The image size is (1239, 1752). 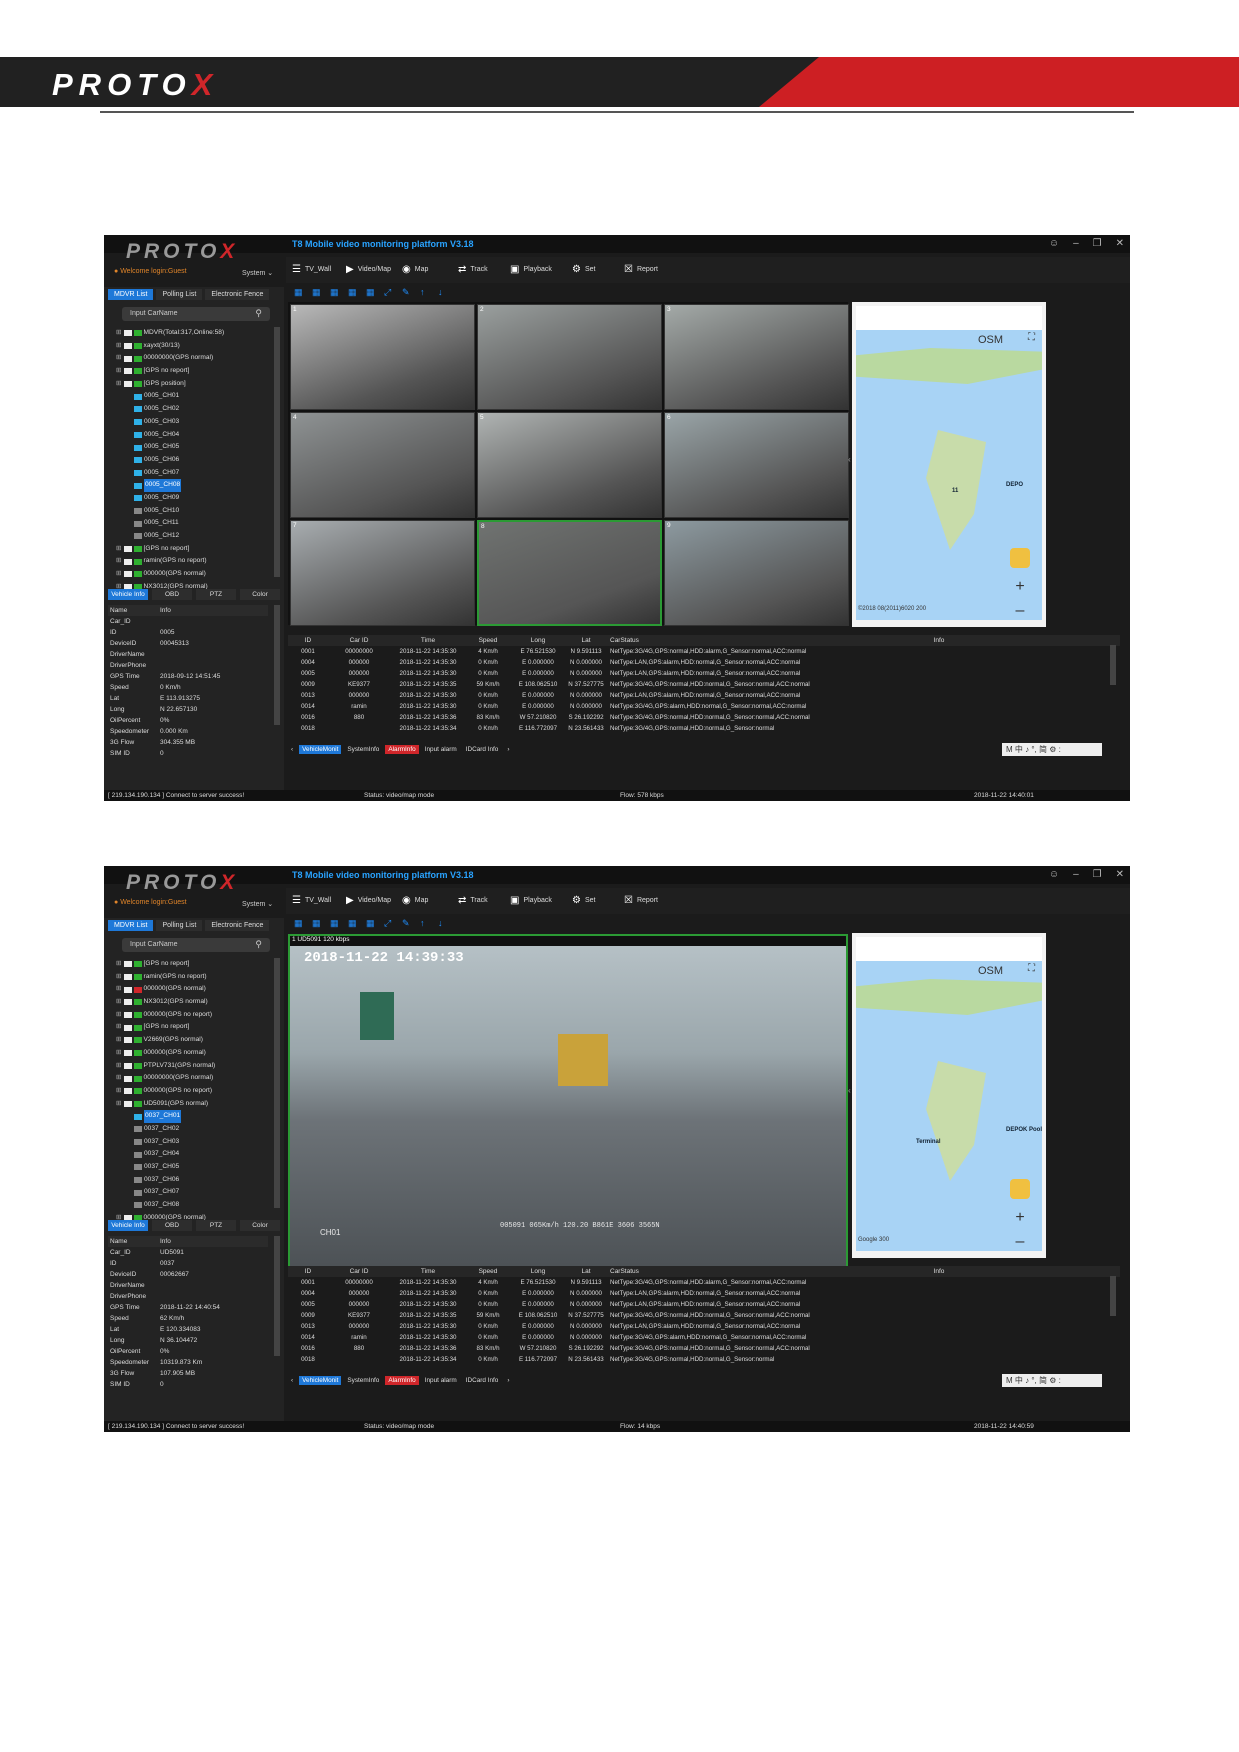 What do you see at coordinates (172, 1225) in the screenshot?
I see `info-tab-1: OBD` at bounding box center [172, 1225].